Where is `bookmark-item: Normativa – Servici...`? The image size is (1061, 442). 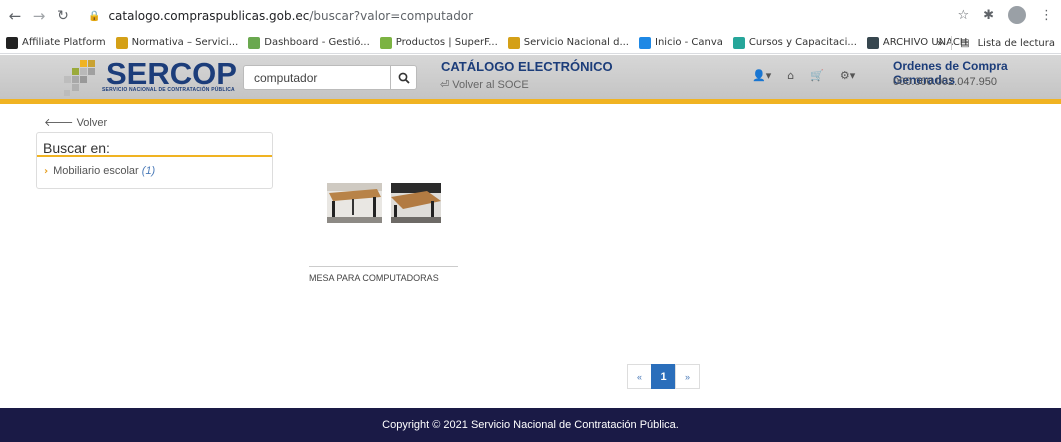
bookmark-item: Normativa – Servici... is located at coordinates (177, 42).